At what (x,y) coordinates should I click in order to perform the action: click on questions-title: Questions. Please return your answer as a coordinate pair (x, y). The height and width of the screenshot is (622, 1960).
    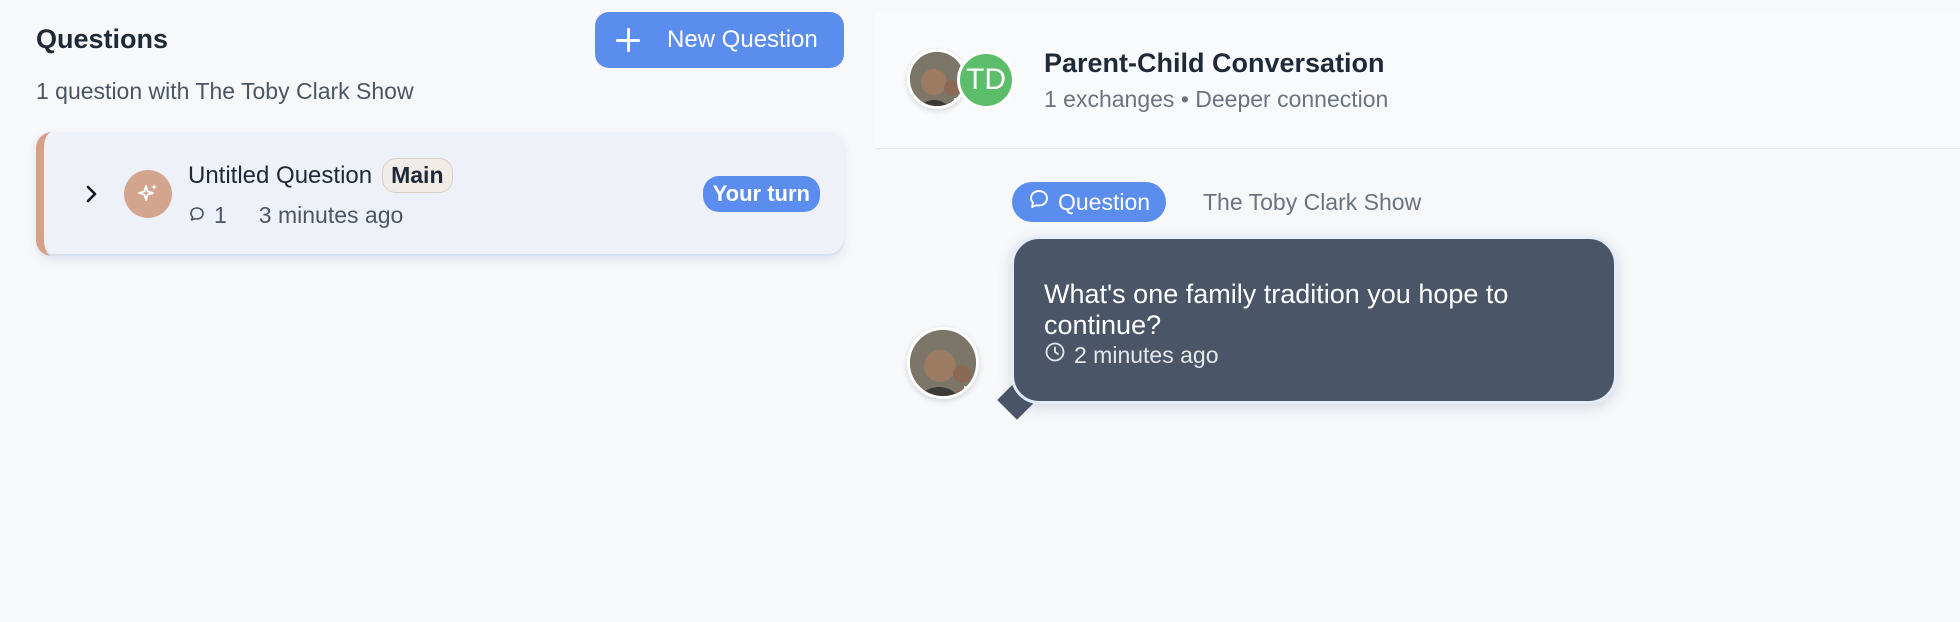
    Looking at the image, I should click on (102, 39).